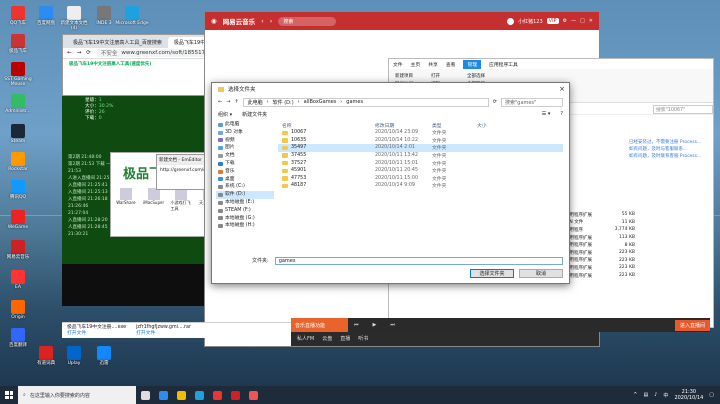 Image resolution: width=720 pixels, height=404 pixels. I want to click on user-avatar, so click(511, 21).